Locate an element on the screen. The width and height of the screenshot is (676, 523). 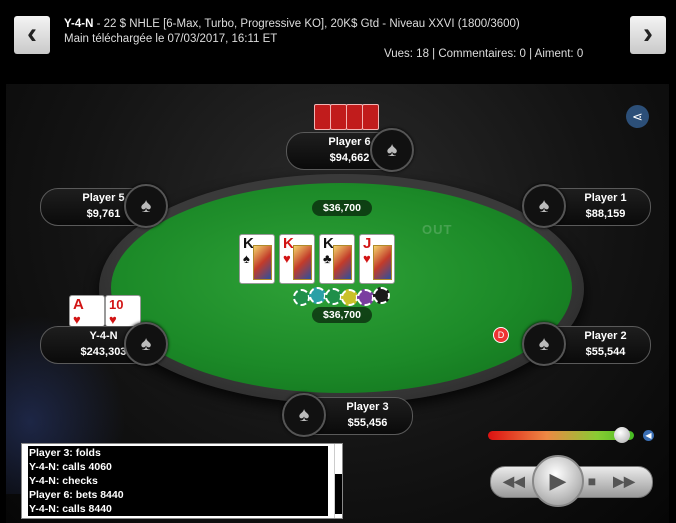
card-suit: ♠ is located at coordinates (246, 258).